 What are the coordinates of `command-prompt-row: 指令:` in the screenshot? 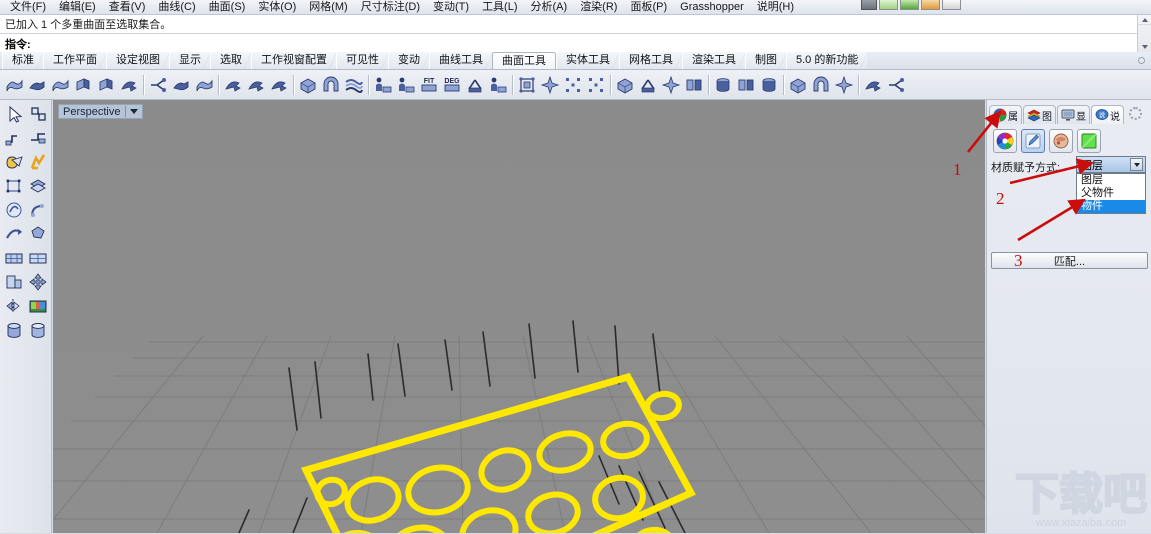 It's located at (568, 43).